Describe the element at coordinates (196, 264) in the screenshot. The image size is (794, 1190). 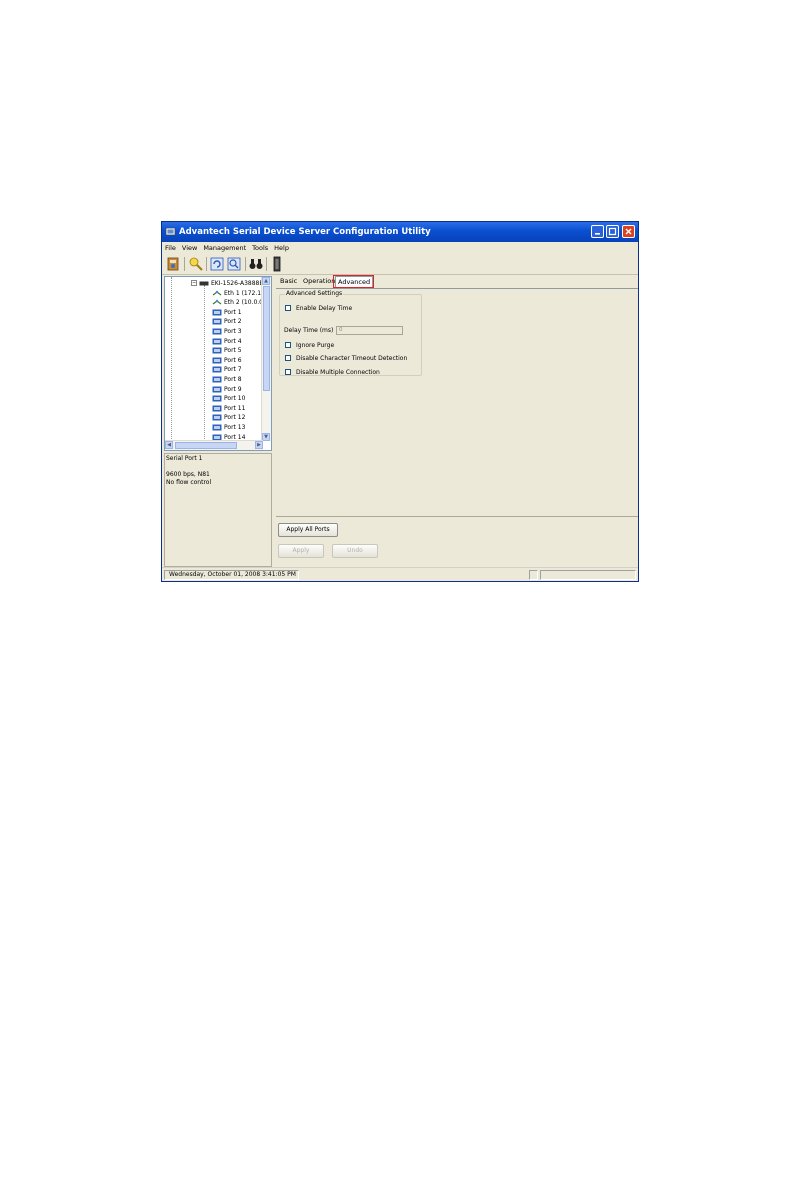
I see `search-key-icon` at that location.